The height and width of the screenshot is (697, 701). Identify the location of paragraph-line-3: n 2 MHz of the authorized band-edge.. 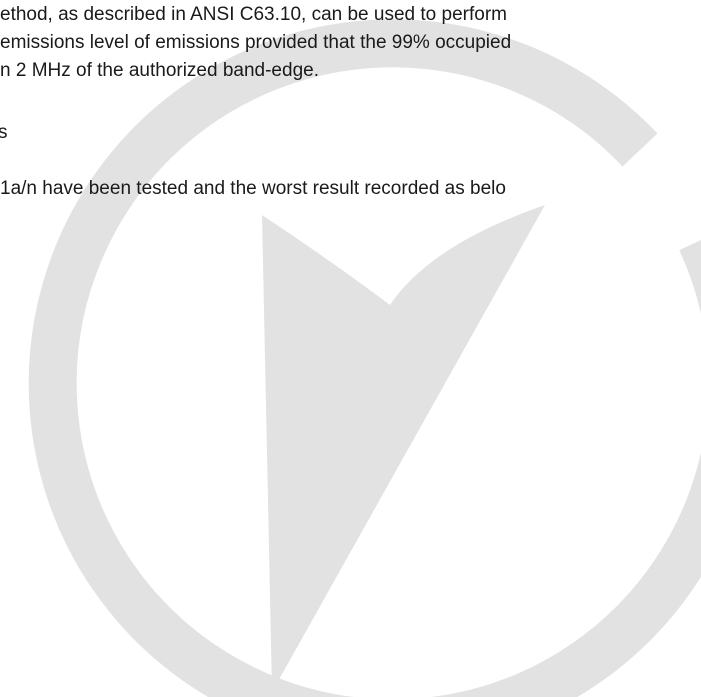
(159, 70).